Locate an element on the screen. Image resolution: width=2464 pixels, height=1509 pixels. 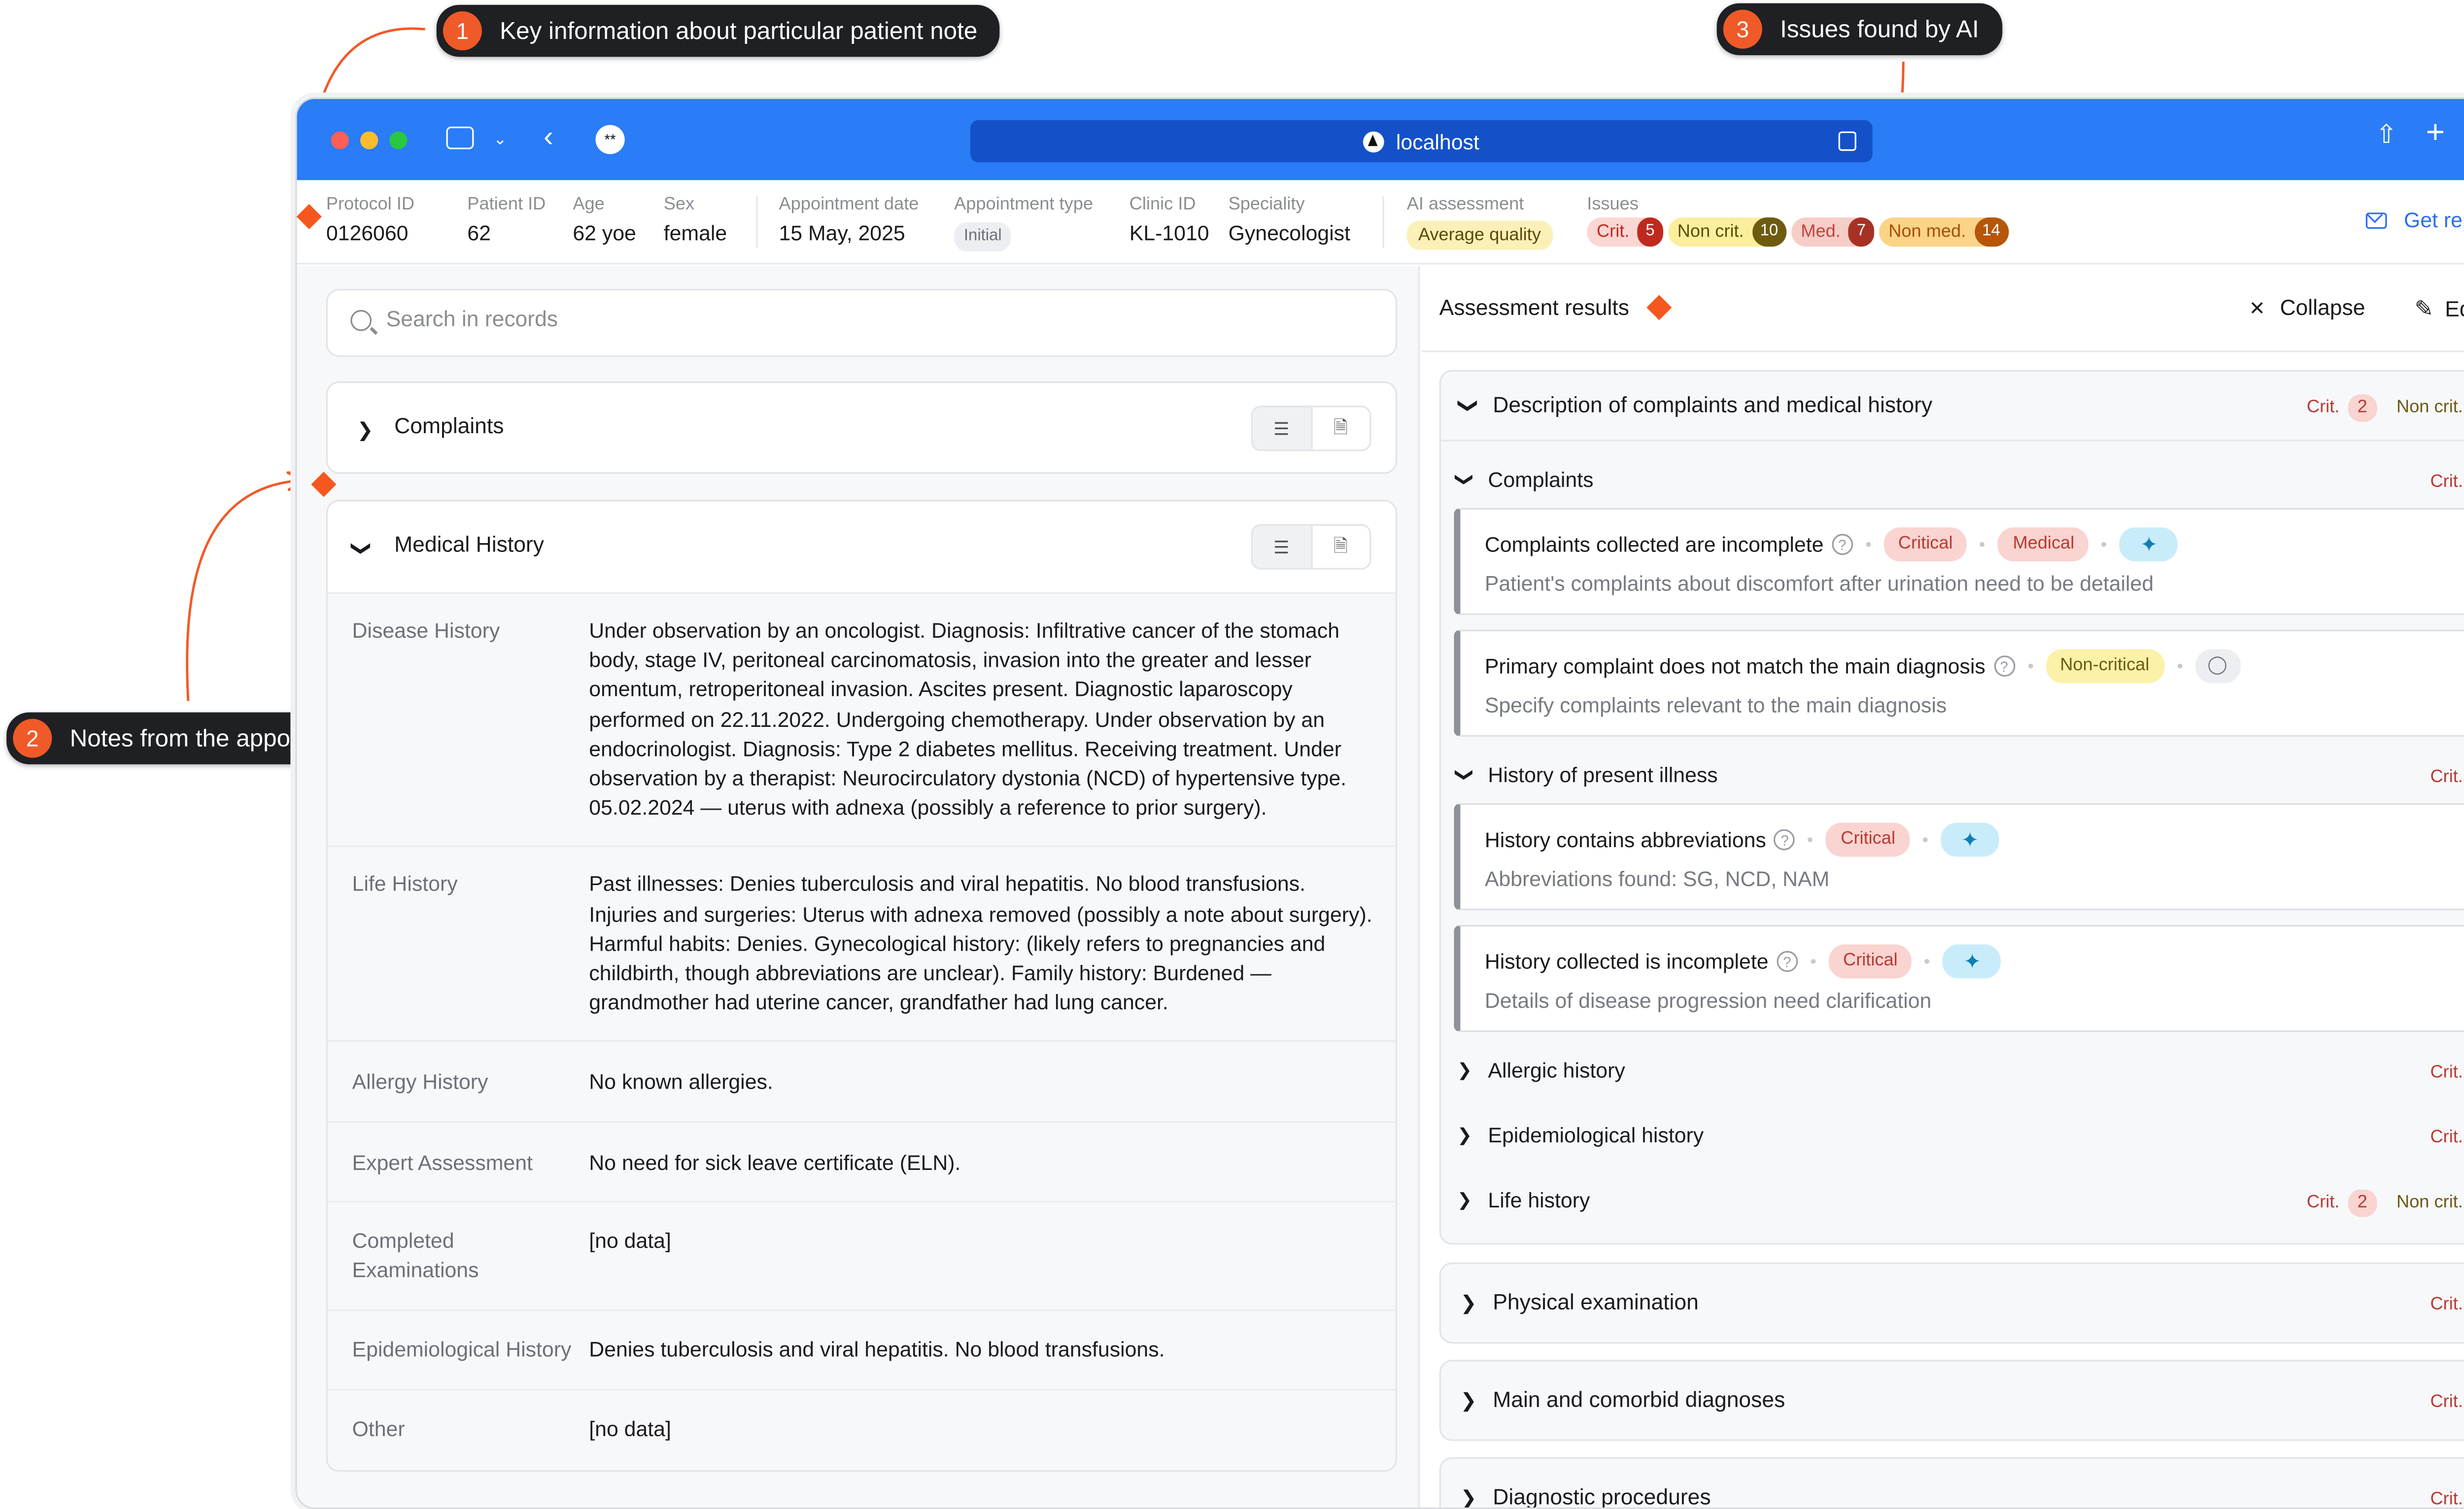
record-value: No known allergies. is located at coordinates (681, 1082).